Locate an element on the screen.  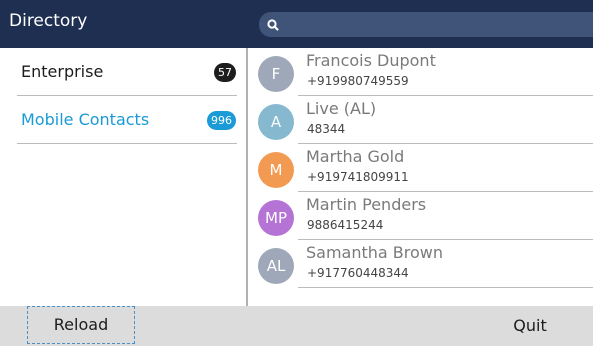
directory-item-mobile-contacts: Mobile Contacts 996 is located at coordinates (123, 120).